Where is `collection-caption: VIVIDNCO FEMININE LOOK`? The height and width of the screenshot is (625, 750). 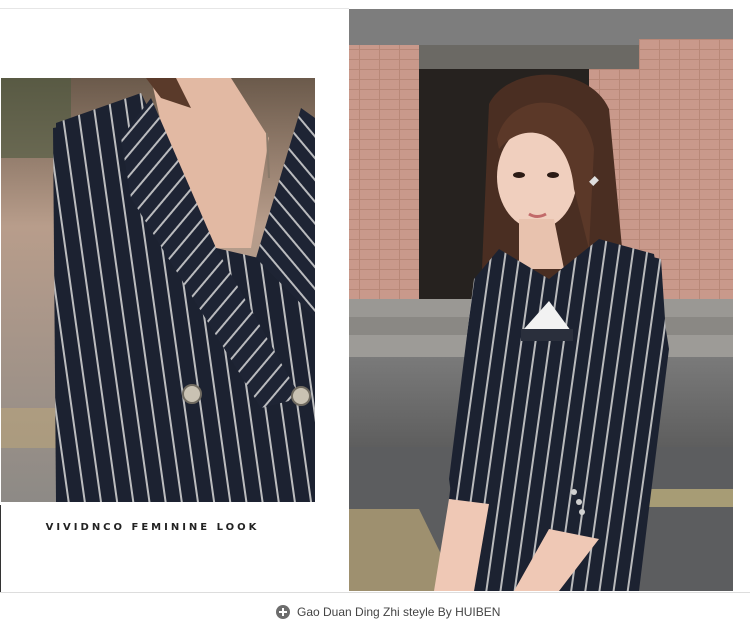
collection-caption: VIVIDNCO FEMININE LOOK is located at coordinates (152, 527).